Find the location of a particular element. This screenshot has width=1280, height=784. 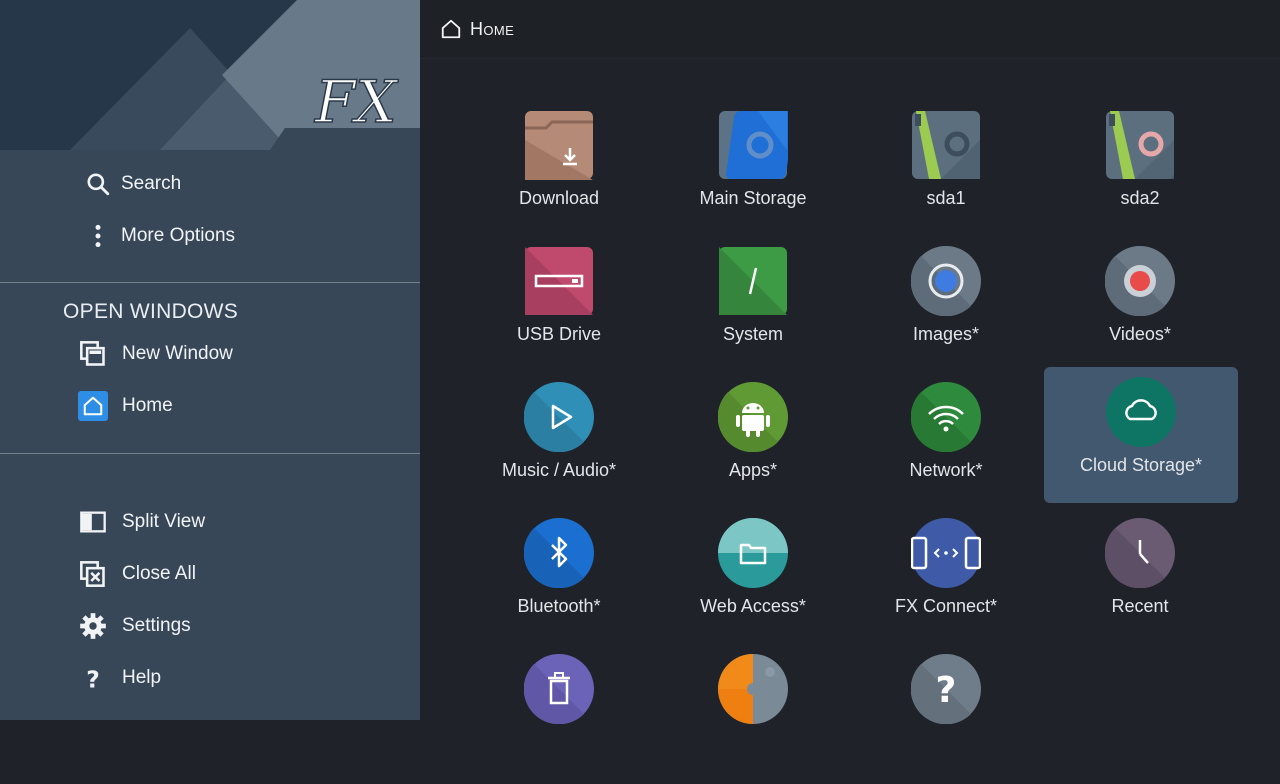

fx-logo: FX is located at coordinates (356, 102).